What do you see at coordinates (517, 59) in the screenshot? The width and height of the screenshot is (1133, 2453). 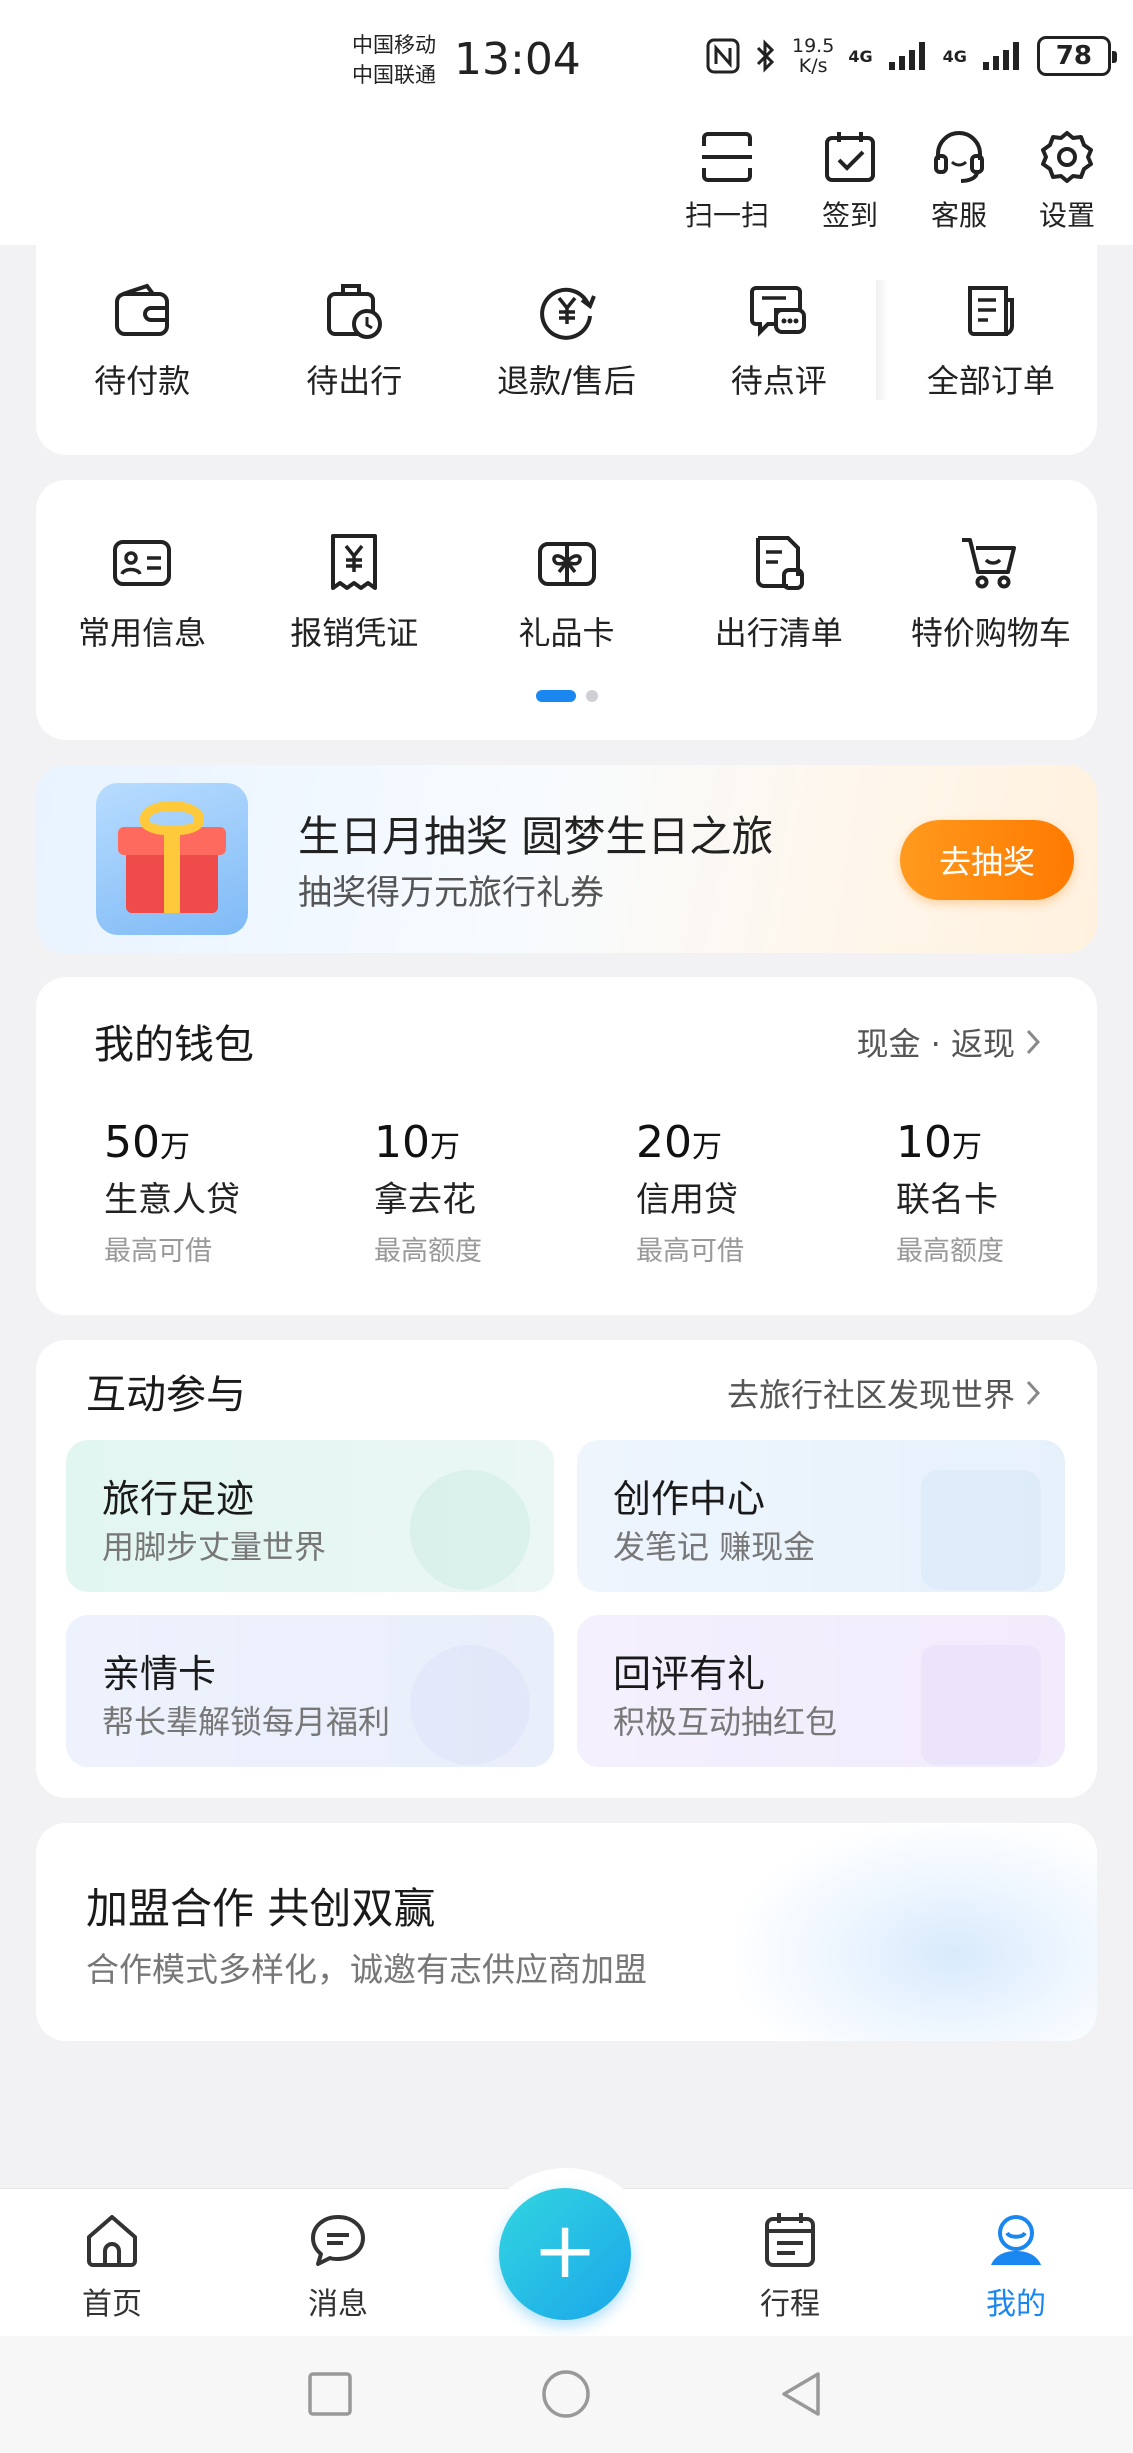 I see `clock: 13:04` at bounding box center [517, 59].